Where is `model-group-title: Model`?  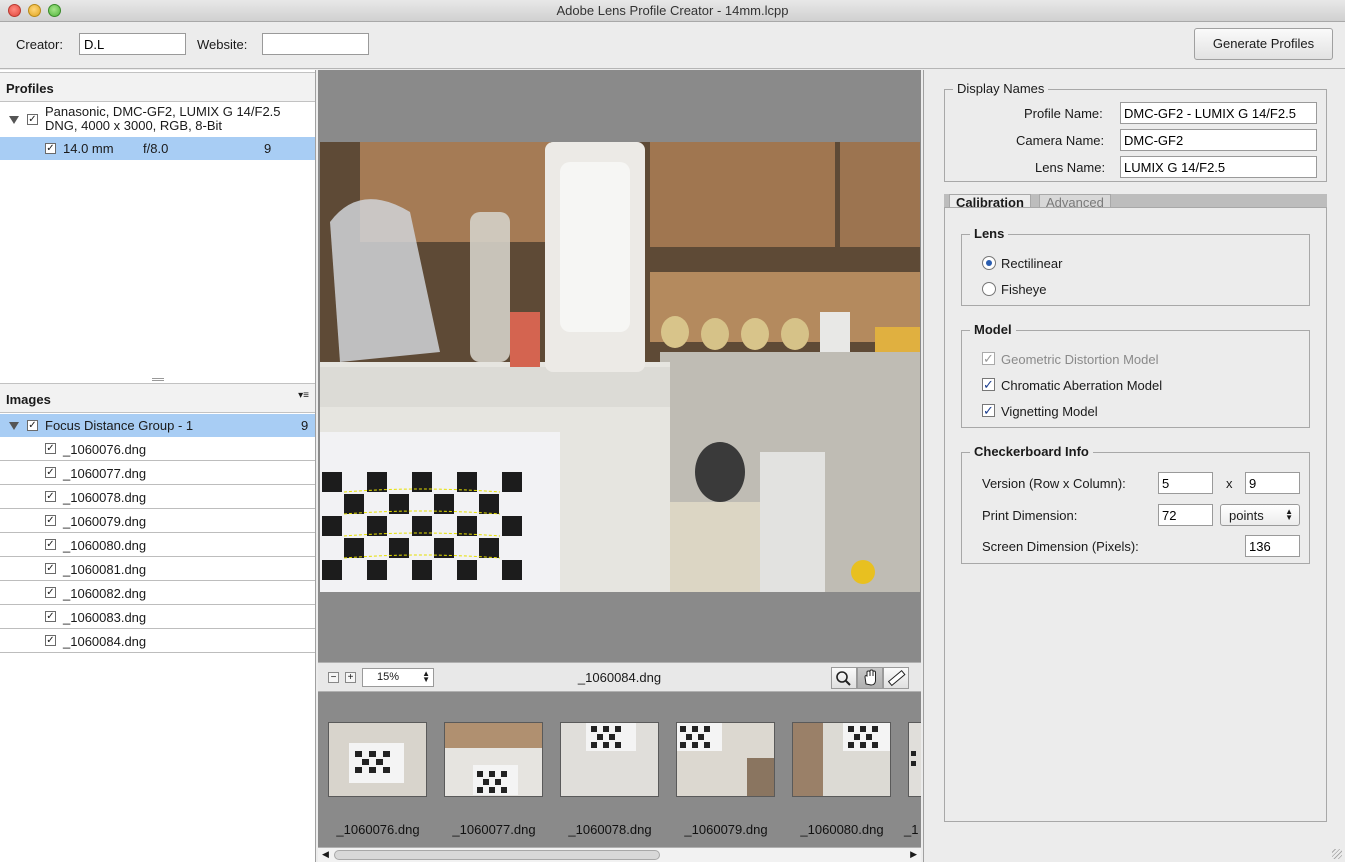 model-group-title: Model is located at coordinates (993, 329).